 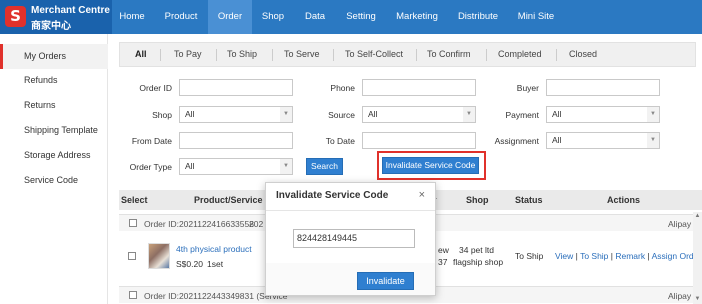 I want to click on order-type-select-value: All, so click(x=190, y=166).